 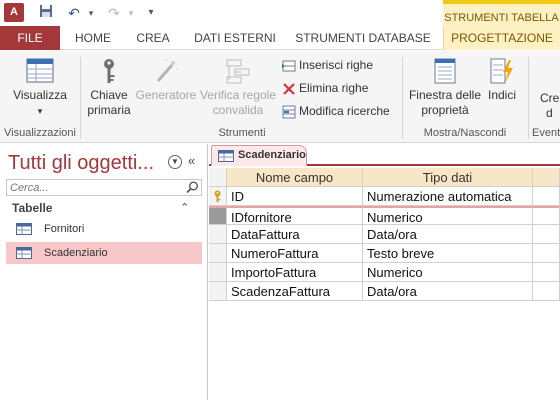 What do you see at coordinates (109, 71) in the screenshot?
I see `primary-key-icon` at bounding box center [109, 71].